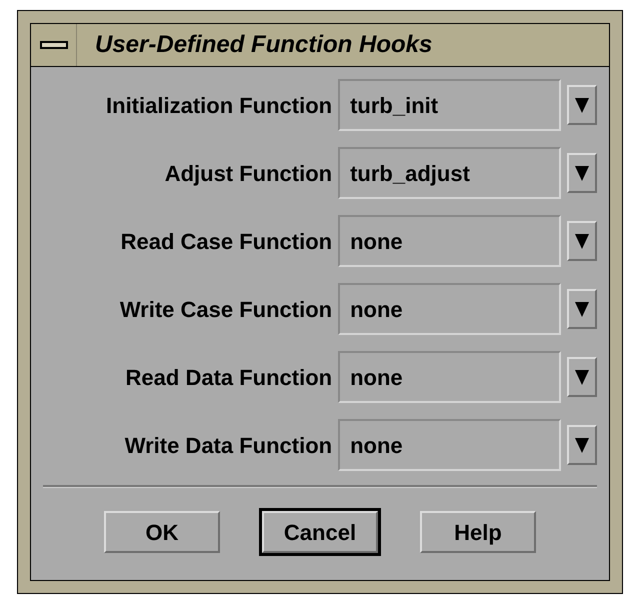  What do you see at coordinates (229, 446) in the screenshot?
I see `field-label: Write Data Function` at bounding box center [229, 446].